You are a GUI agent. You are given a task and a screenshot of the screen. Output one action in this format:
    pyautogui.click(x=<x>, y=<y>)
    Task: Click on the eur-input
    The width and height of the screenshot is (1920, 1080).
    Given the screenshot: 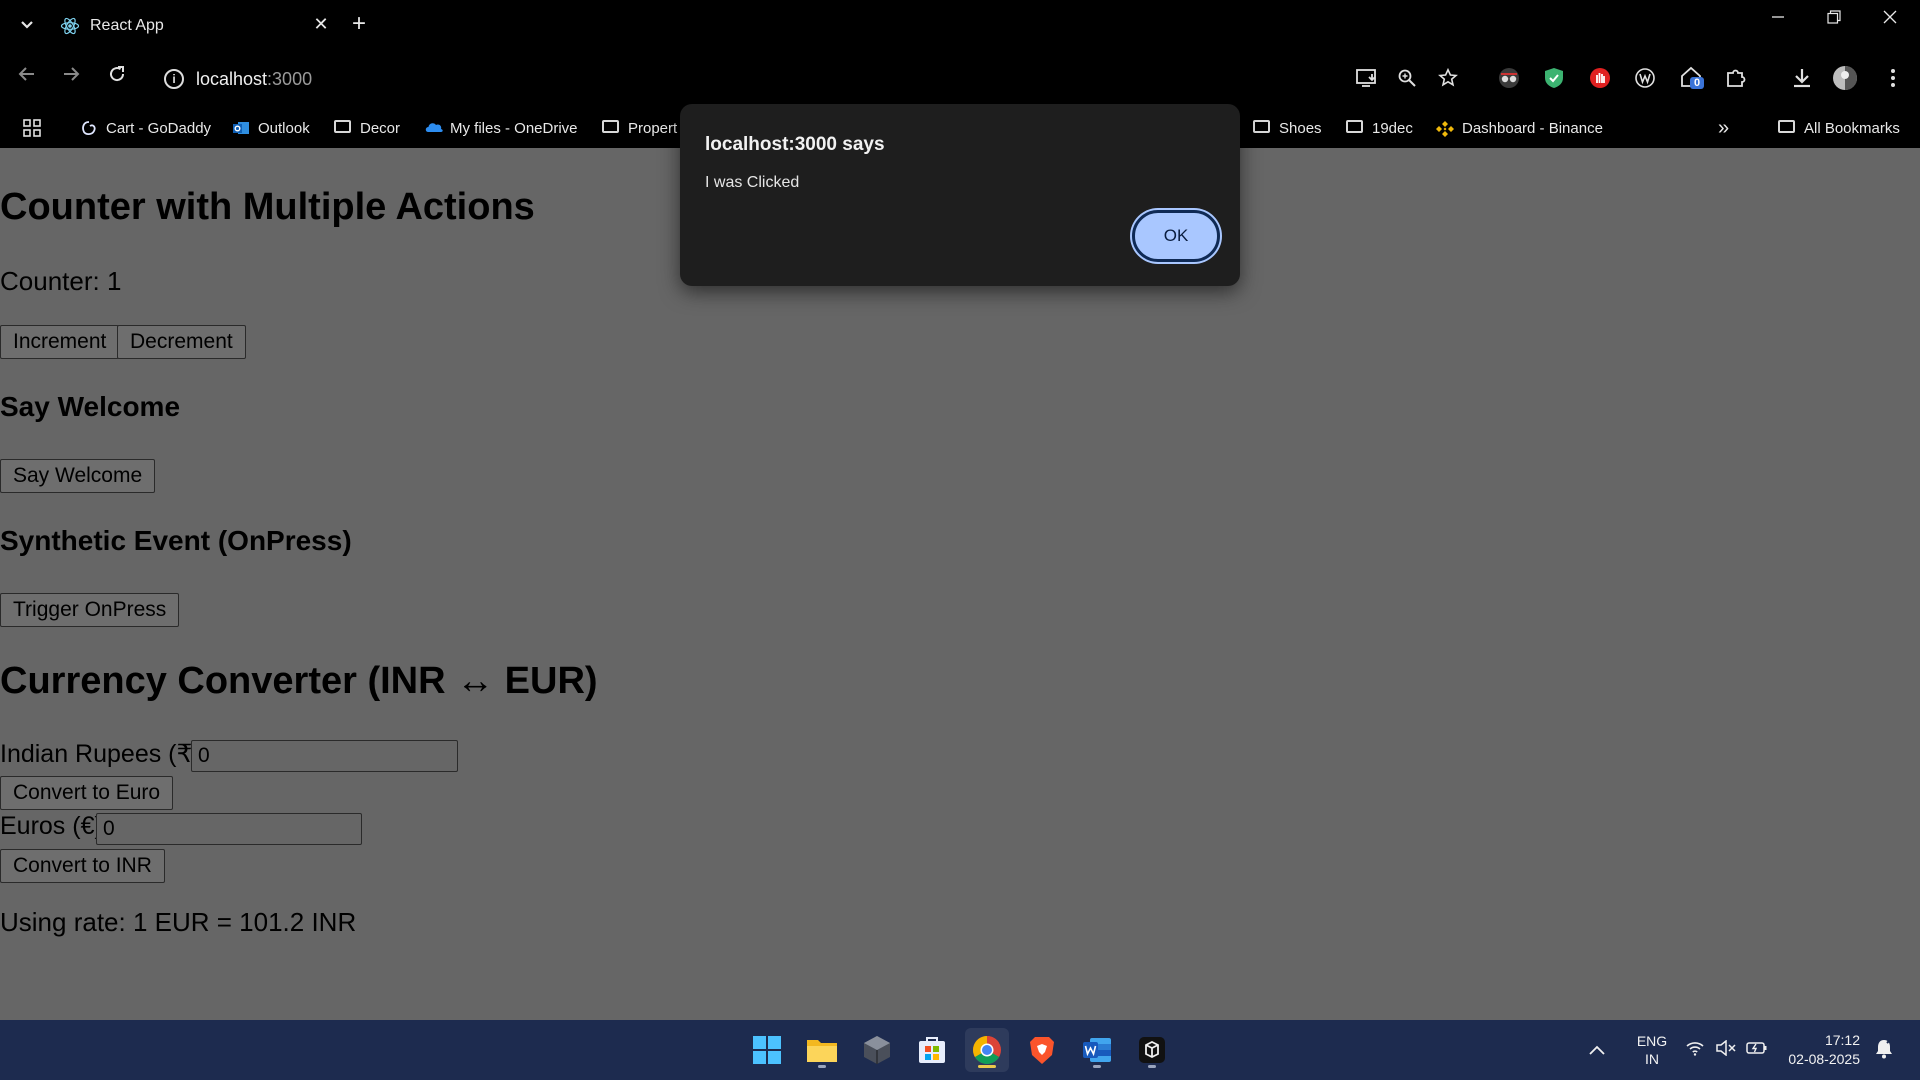 What is the action you would take?
    pyautogui.click(x=229, y=829)
    